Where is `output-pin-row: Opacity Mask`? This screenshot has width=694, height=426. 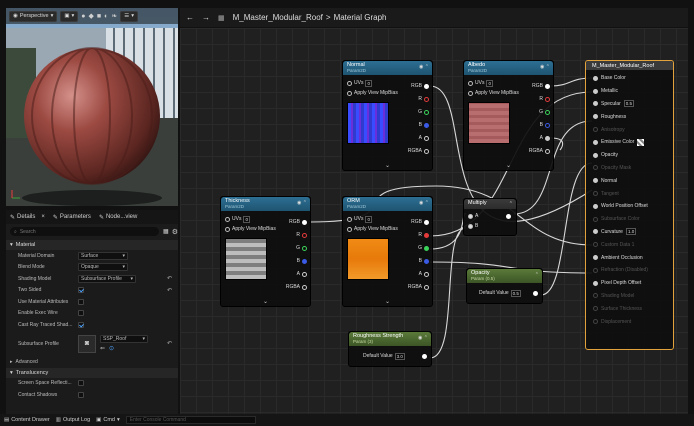 output-pin-row: Opacity Mask is located at coordinates (629, 168).